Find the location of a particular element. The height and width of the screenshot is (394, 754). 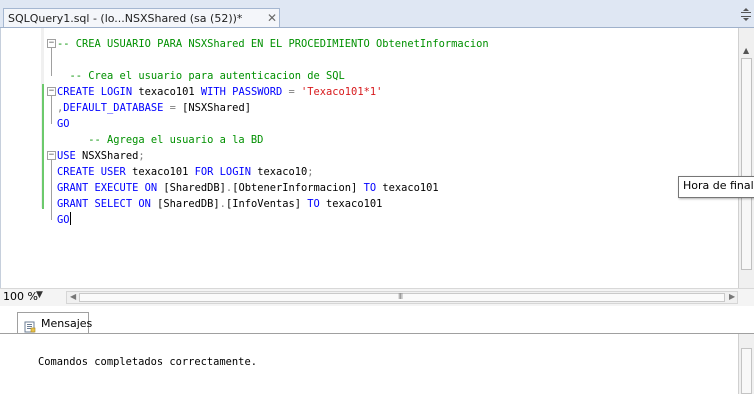

editor-vertical-scrollbar: ▲ is located at coordinates (746, 158).